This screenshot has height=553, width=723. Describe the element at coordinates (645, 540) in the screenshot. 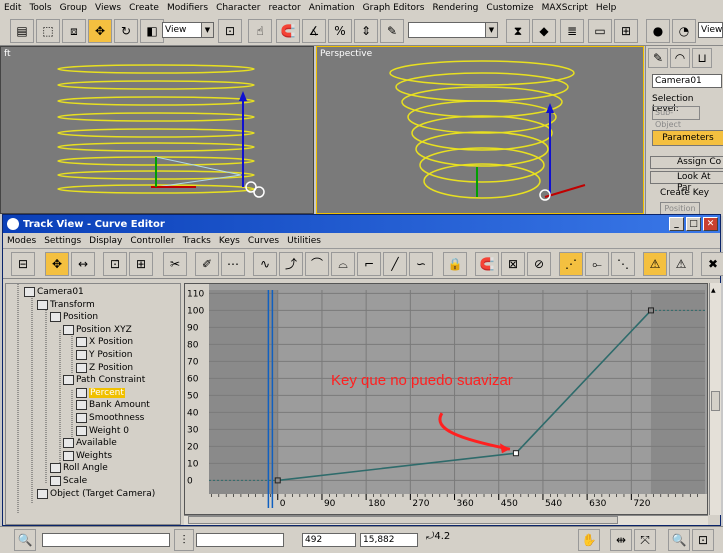

I see `zoom-value-extents-icon: ⤧` at that location.